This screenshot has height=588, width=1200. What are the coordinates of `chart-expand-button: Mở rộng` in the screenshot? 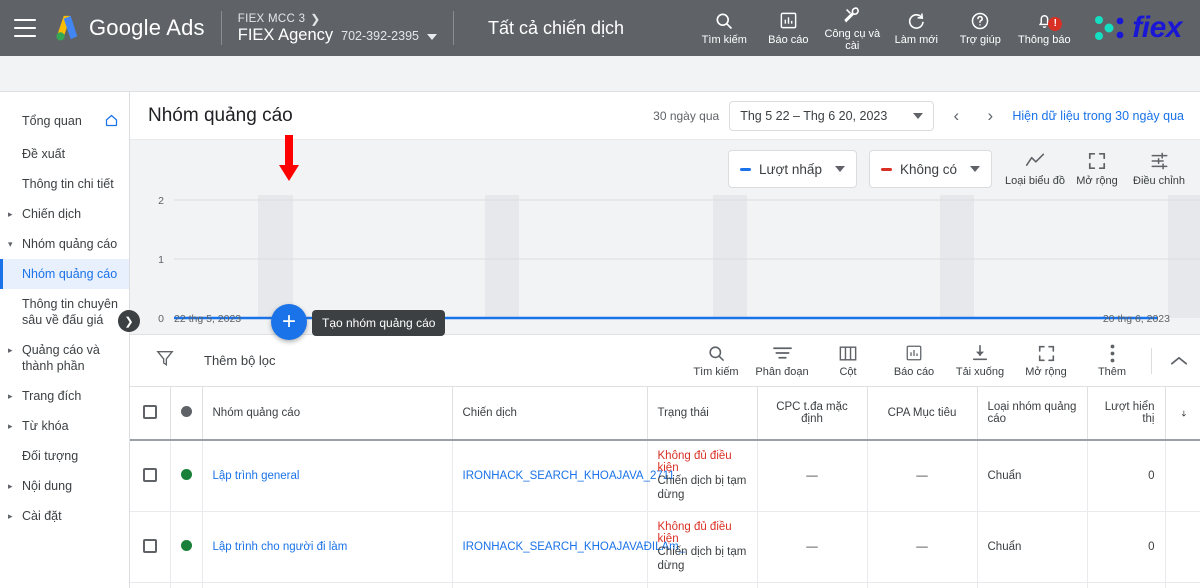 It's located at (1097, 169).